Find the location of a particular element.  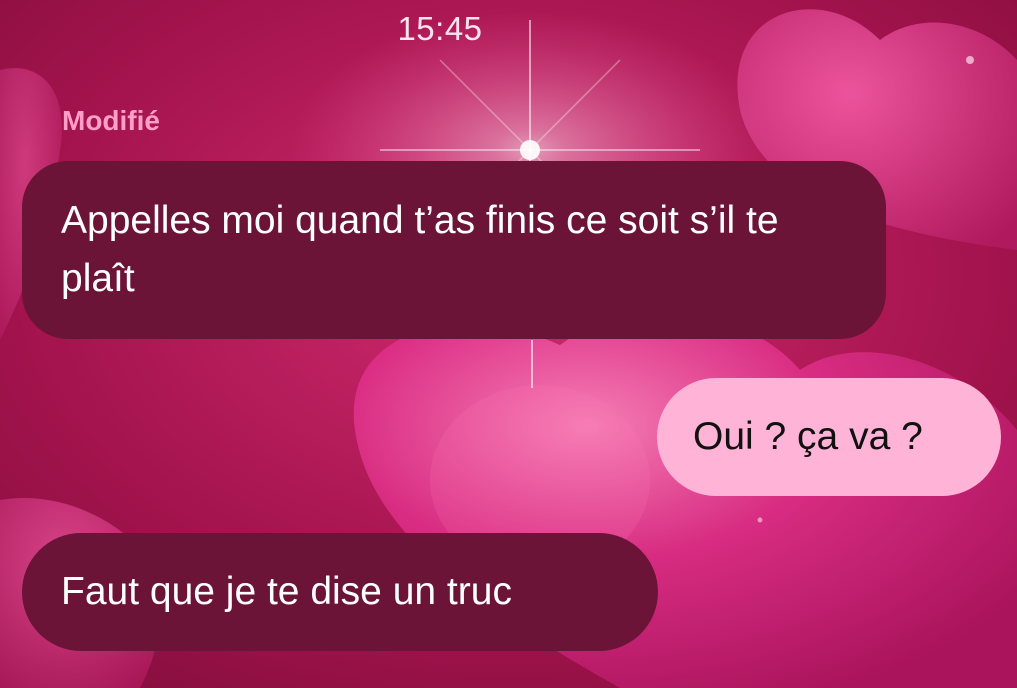

message-bubble-sent: Oui ? ça va ? is located at coordinates (829, 437).